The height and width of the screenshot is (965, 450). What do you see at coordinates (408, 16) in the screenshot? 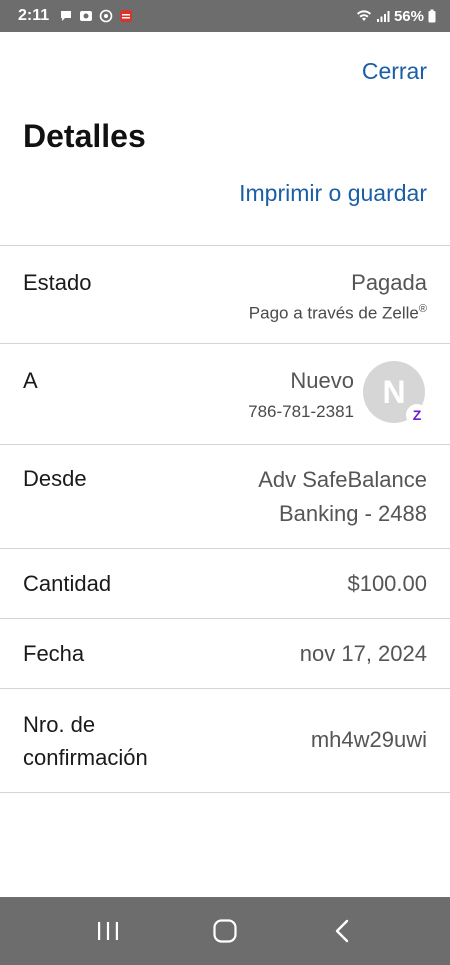
I see `battery-percent: 56%` at bounding box center [408, 16].